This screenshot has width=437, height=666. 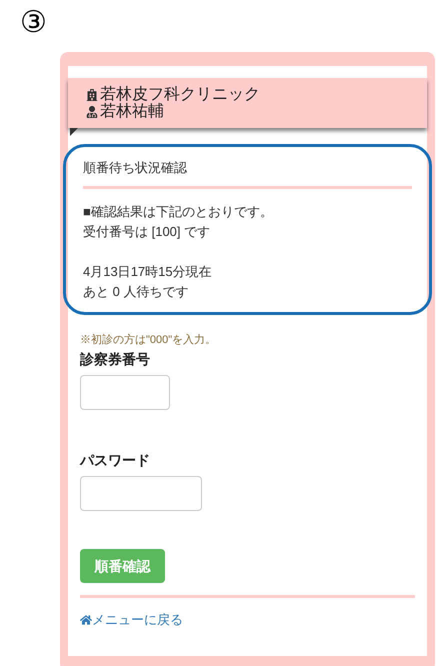 What do you see at coordinates (115, 460) in the screenshot?
I see `field-label: パスワード` at bounding box center [115, 460].